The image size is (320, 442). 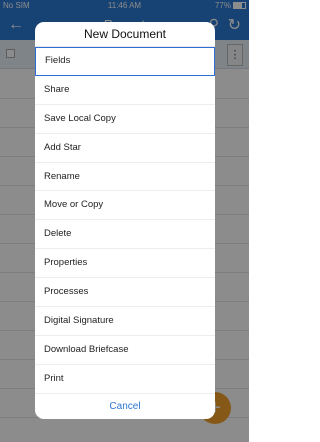 I want to click on menu-item-save-local-copy: Save Local Copy, so click(x=125, y=119).